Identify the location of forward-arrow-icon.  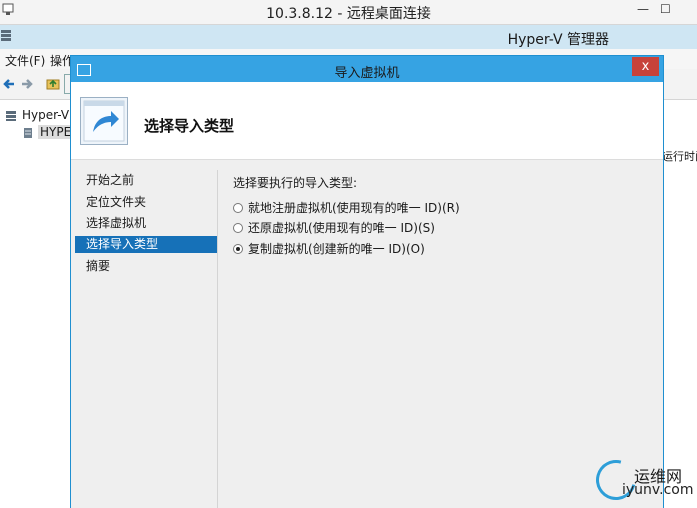
(27, 84).